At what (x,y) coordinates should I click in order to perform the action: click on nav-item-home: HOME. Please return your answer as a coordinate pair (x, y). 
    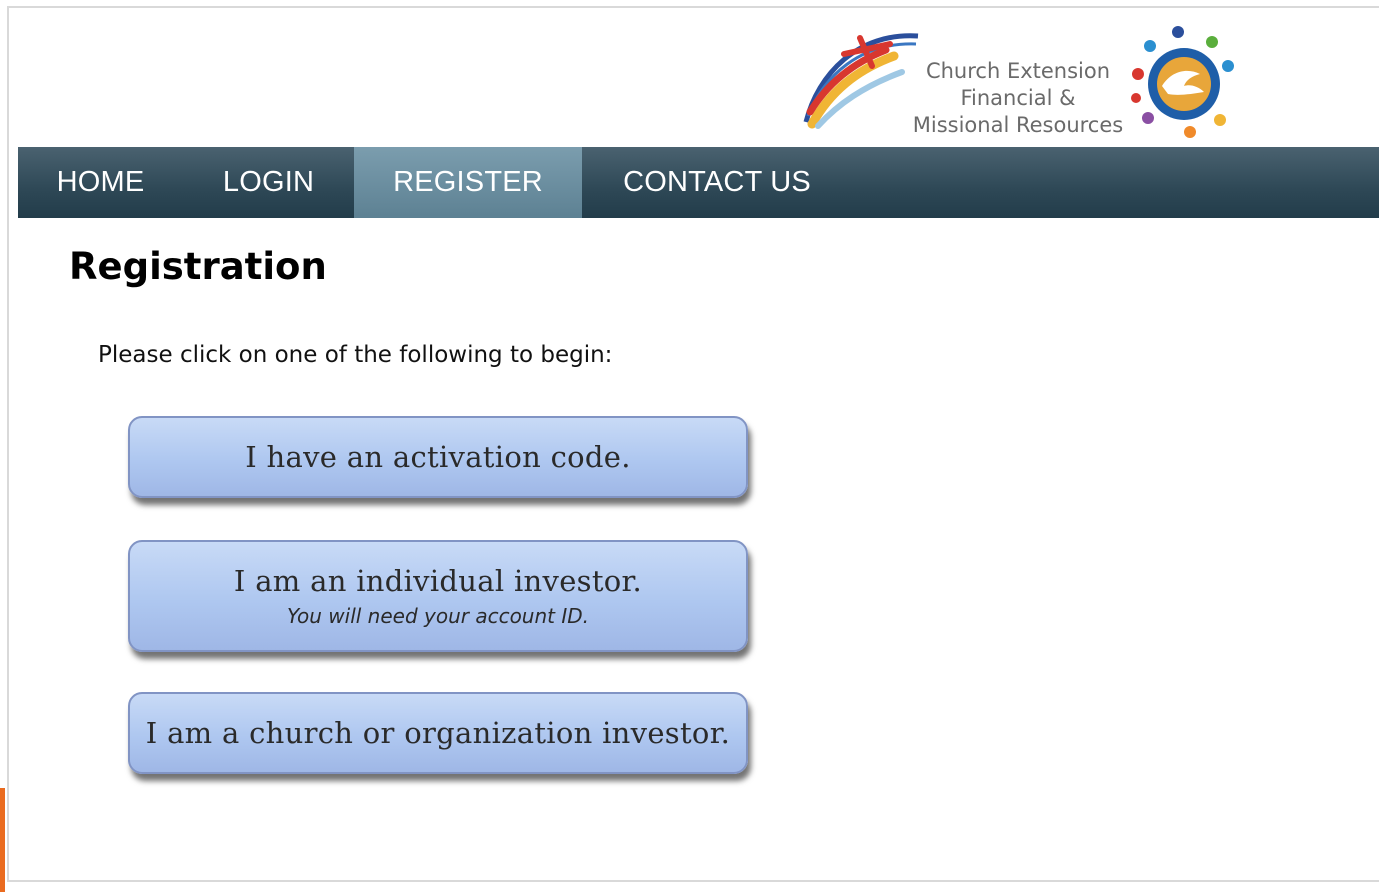
    Looking at the image, I should click on (100, 182).